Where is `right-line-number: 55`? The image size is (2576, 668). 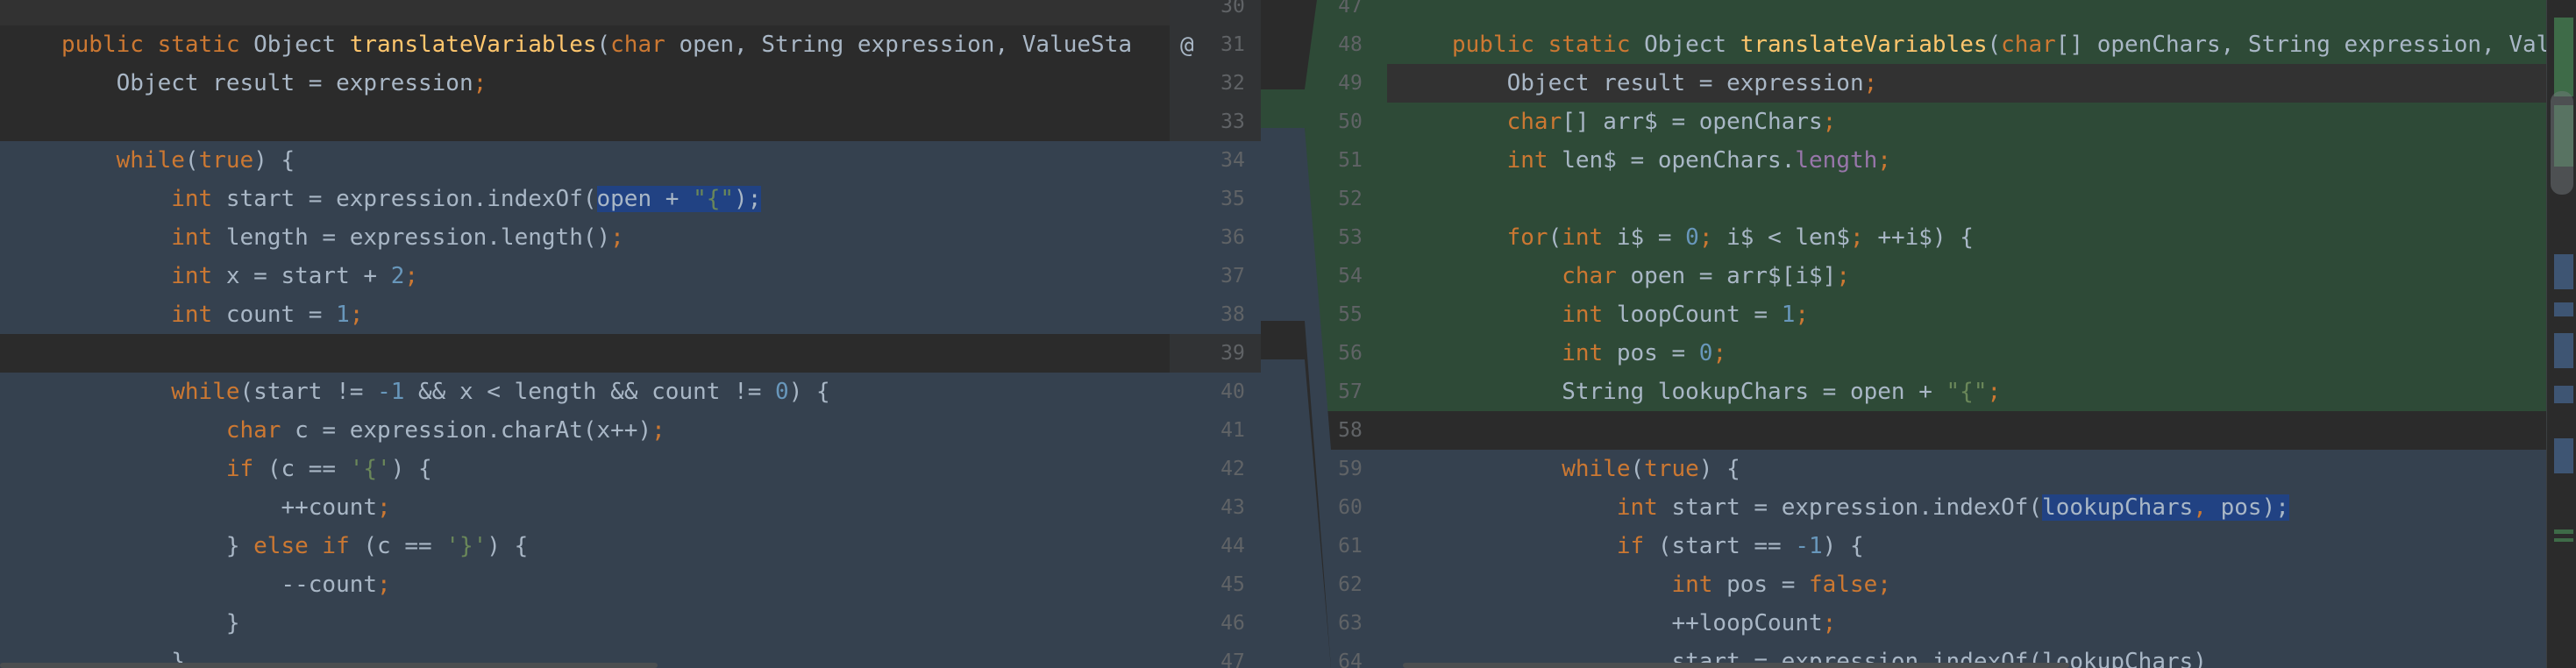
right-line-number: 55 is located at coordinates (1350, 314).